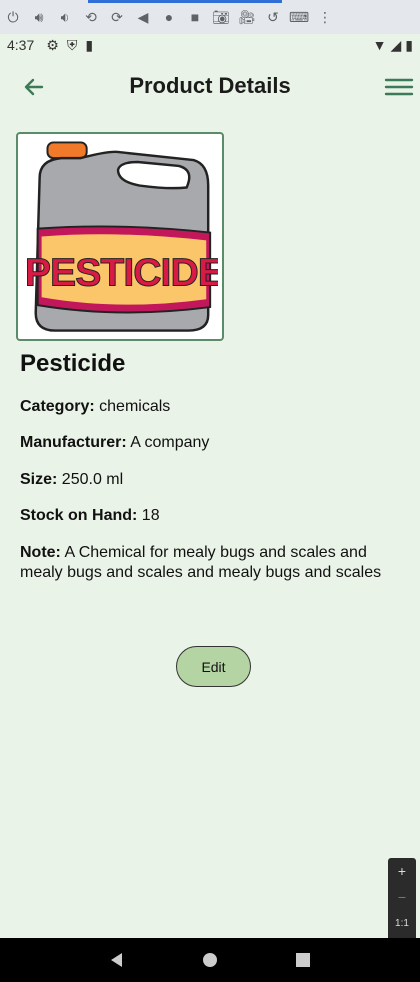 This screenshot has height=982, width=420. What do you see at coordinates (402, 897) in the screenshot?
I see `zoom-out-button: −` at bounding box center [402, 897].